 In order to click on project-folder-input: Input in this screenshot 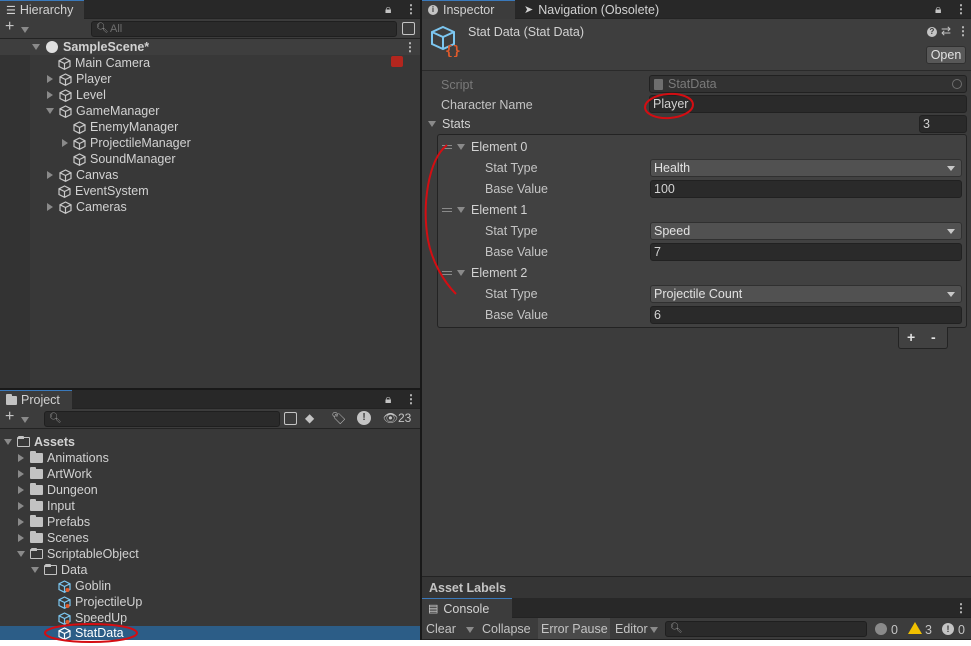, I will do `click(46, 506)`.